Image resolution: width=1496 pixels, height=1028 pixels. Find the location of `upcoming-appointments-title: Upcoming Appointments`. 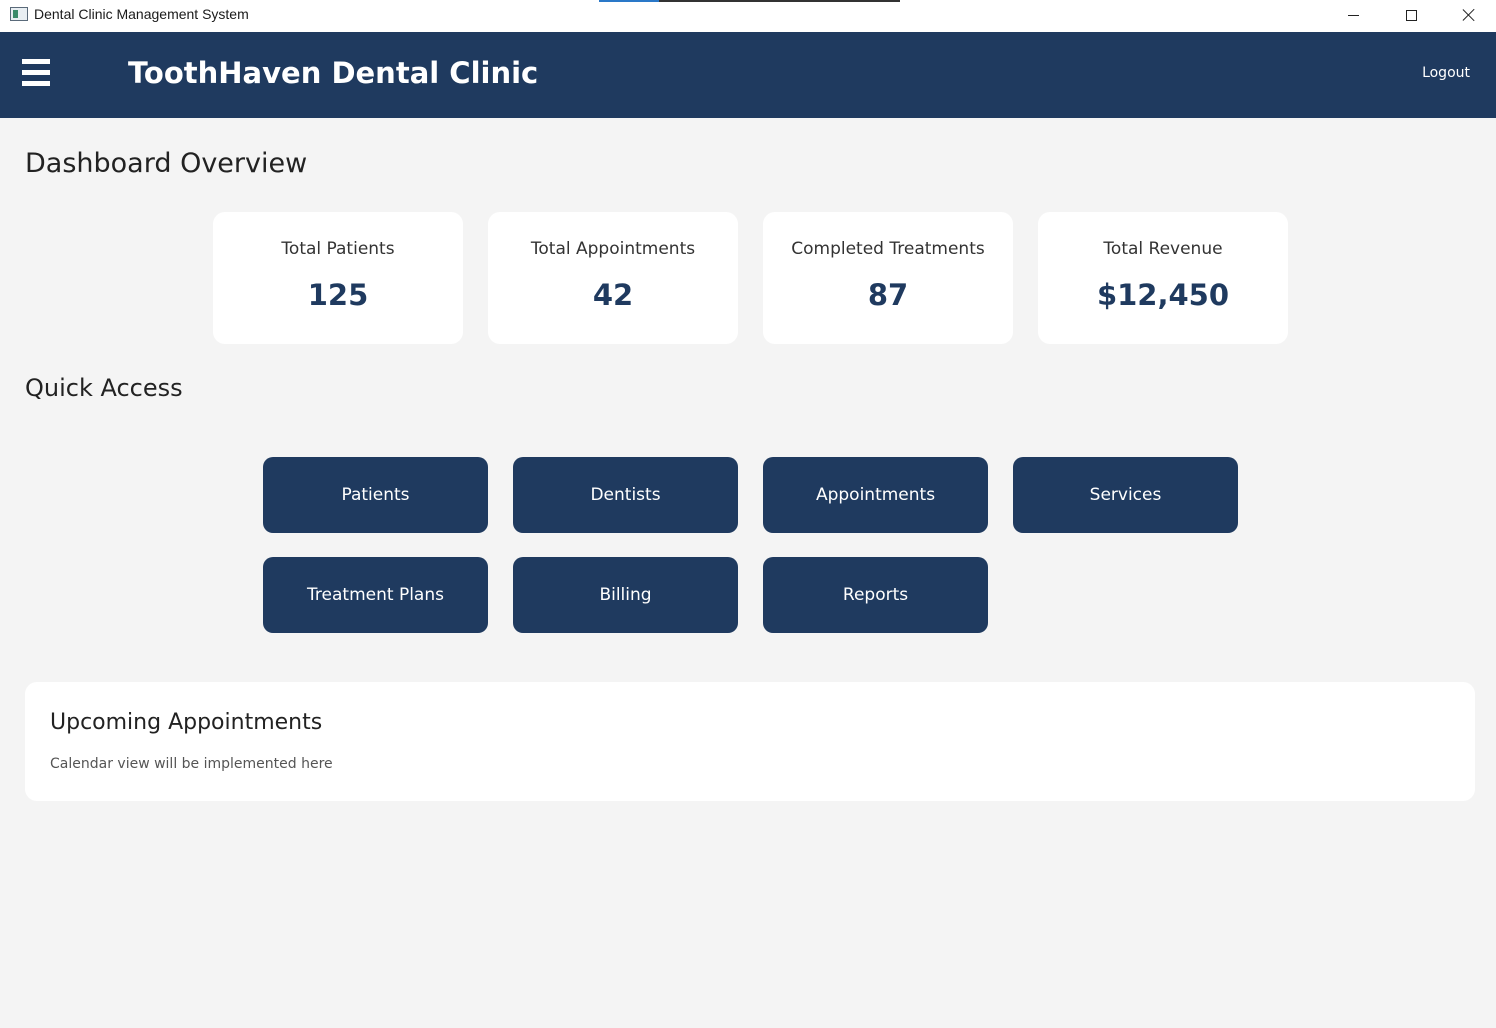

upcoming-appointments-title: Upcoming Appointments is located at coordinates (186, 722).